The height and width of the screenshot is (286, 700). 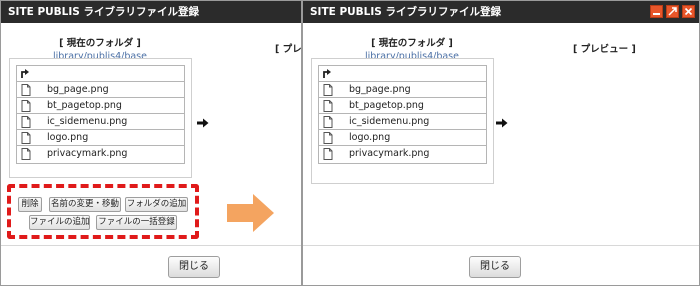 What do you see at coordinates (604, 49) in the screenshot?
I see `preview-label: [ プレビュー ]` at bounding box center [604, 49].